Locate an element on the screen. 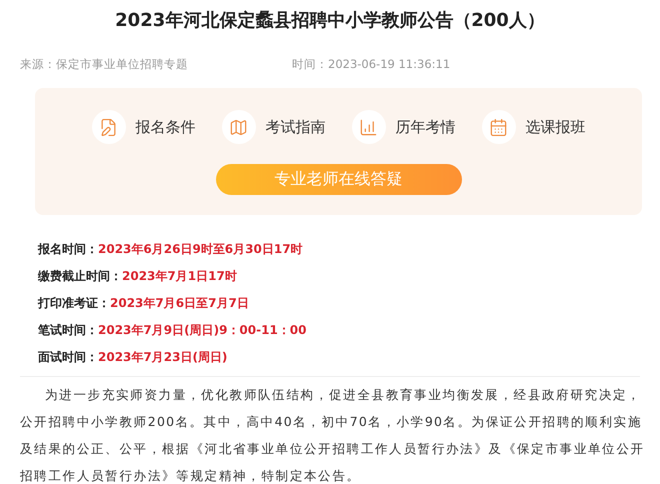 This screenshot has width=660, height=484. schedule-label: 缴费截止时间： is located at coordinates (80, 276).